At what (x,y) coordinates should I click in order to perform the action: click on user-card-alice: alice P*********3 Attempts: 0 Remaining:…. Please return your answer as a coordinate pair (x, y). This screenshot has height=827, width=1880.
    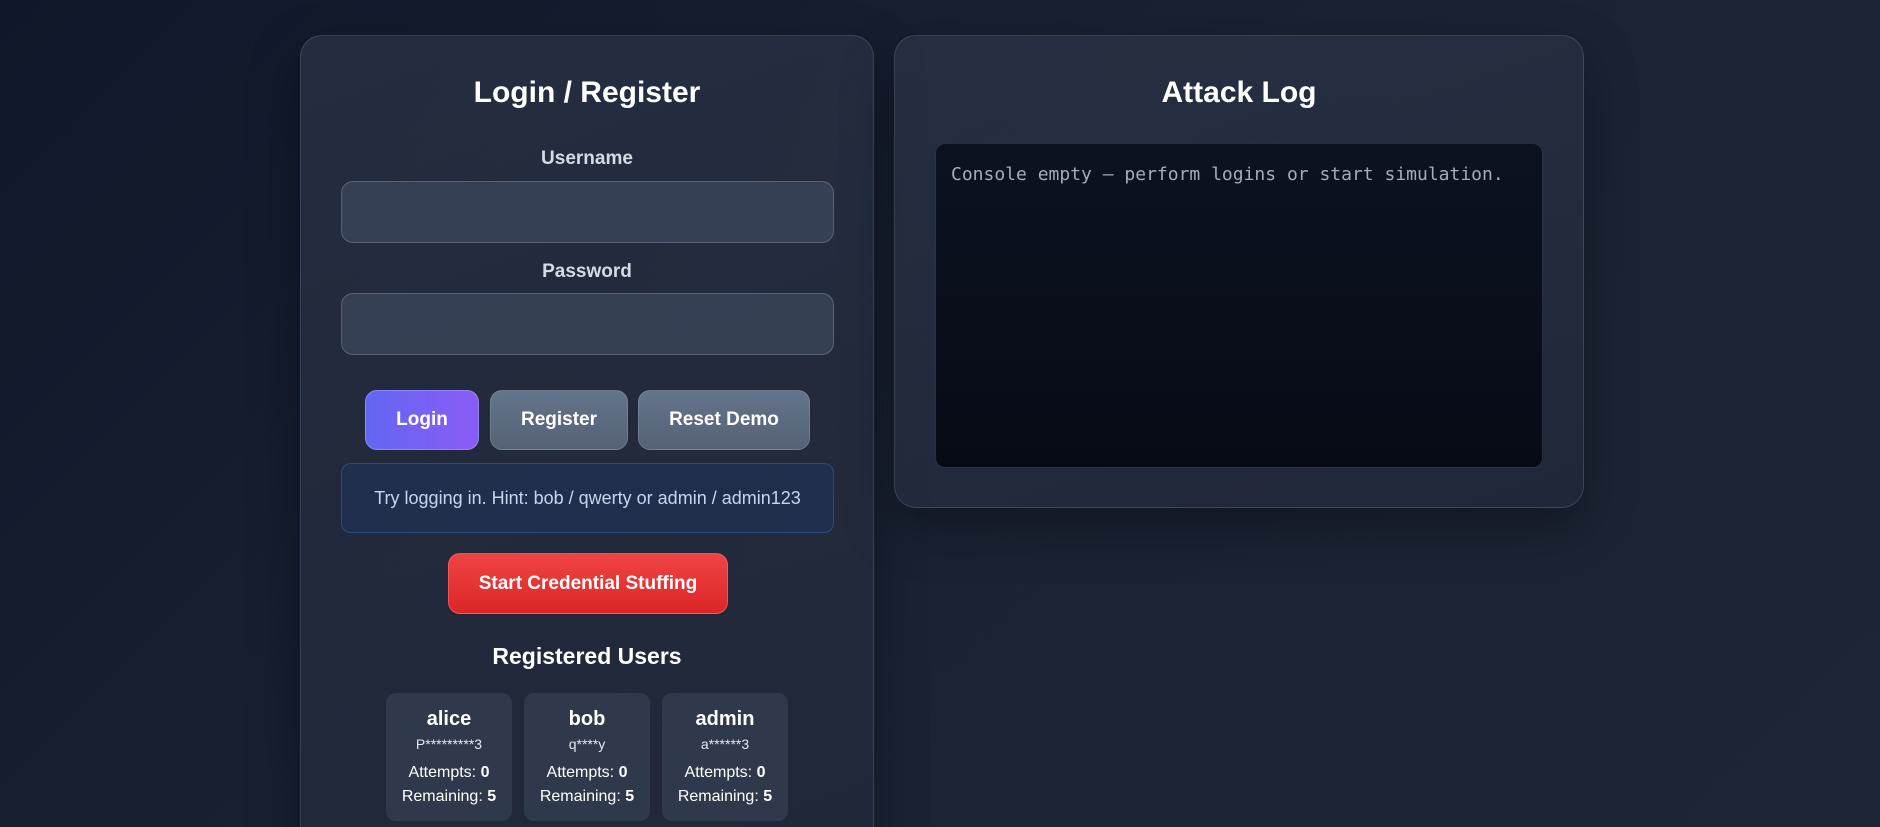
    Looking at the image, I should click on (449, 757).